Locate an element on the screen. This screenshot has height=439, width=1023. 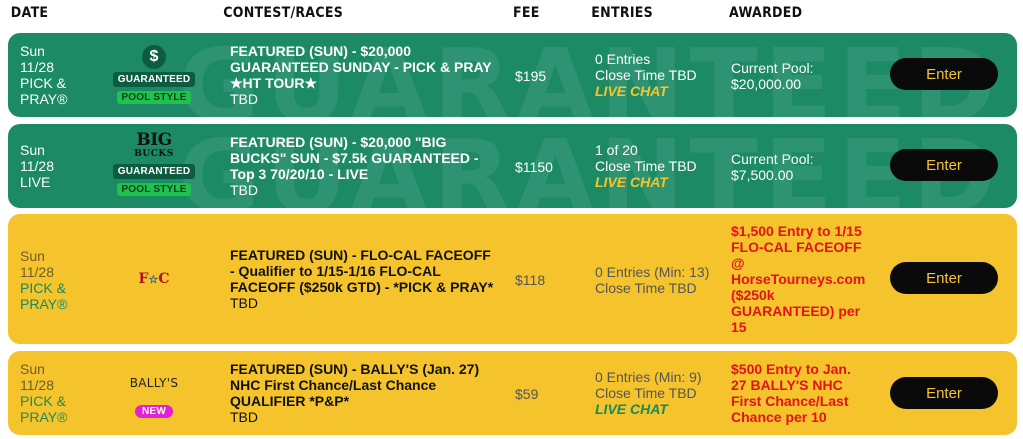
contest-fee: $1150 is located at coordinates (534, 167).